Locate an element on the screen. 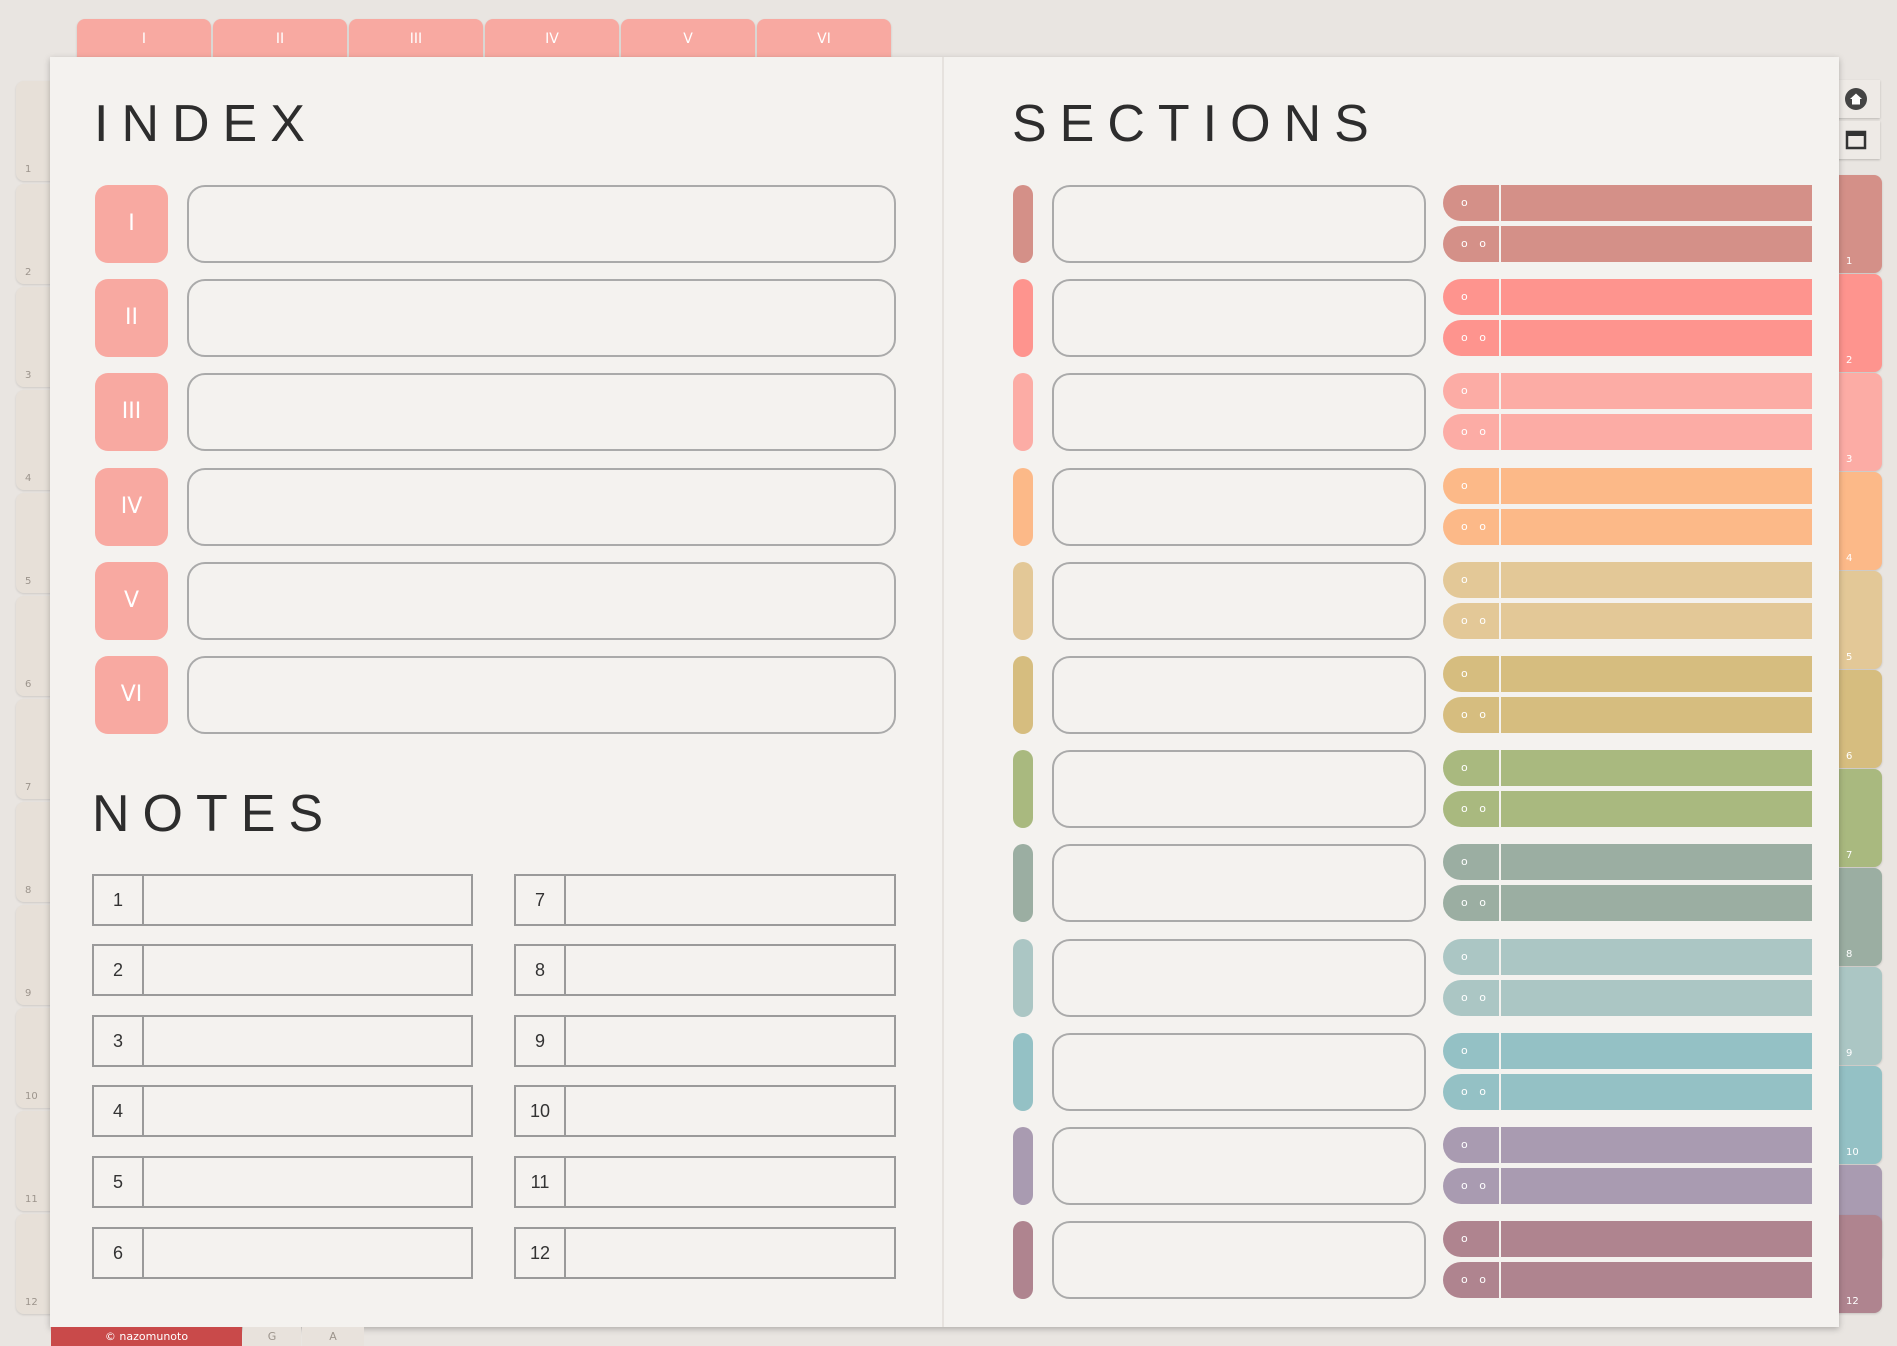 Image resolution: width=1897 pixels, height=1346 pixels. index-badge-v: V is located at coordinates (131, 601).